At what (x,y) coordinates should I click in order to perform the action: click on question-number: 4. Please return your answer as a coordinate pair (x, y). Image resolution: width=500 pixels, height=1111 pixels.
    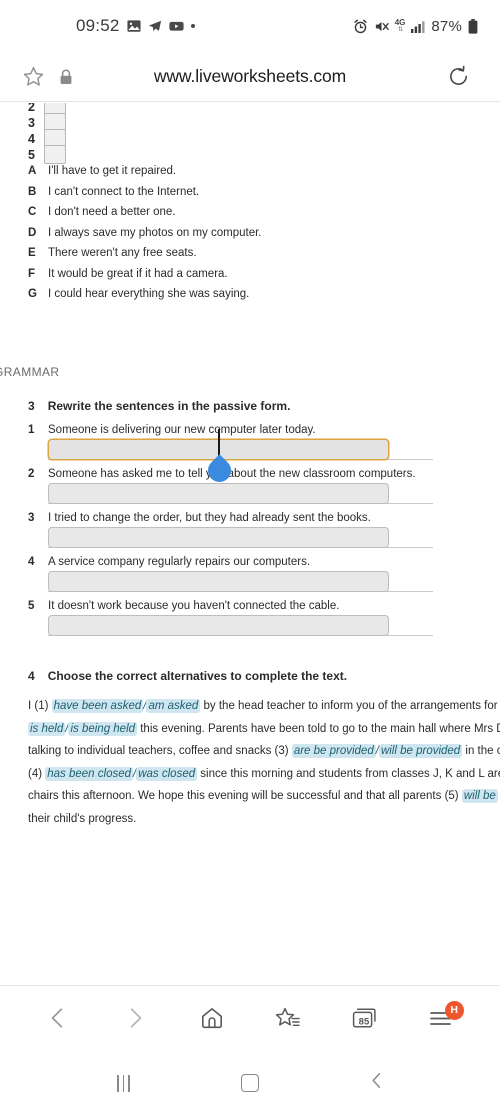
    Looking at the image, I should click on (31, 562).